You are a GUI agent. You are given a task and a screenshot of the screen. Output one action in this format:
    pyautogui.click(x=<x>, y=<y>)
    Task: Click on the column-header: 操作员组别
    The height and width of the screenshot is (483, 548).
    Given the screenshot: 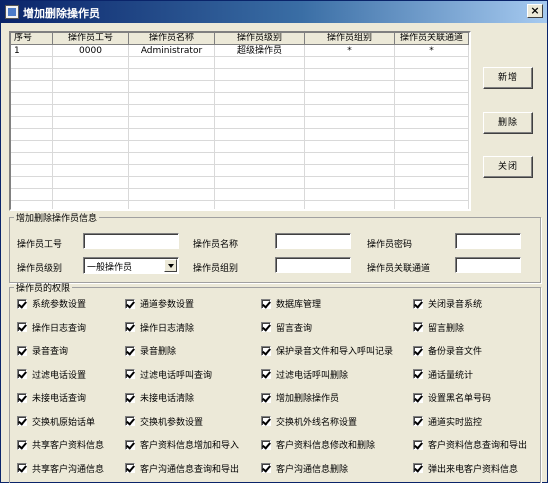 What is the action you would take?
    pyautogui.click(x=350, y=39)
    